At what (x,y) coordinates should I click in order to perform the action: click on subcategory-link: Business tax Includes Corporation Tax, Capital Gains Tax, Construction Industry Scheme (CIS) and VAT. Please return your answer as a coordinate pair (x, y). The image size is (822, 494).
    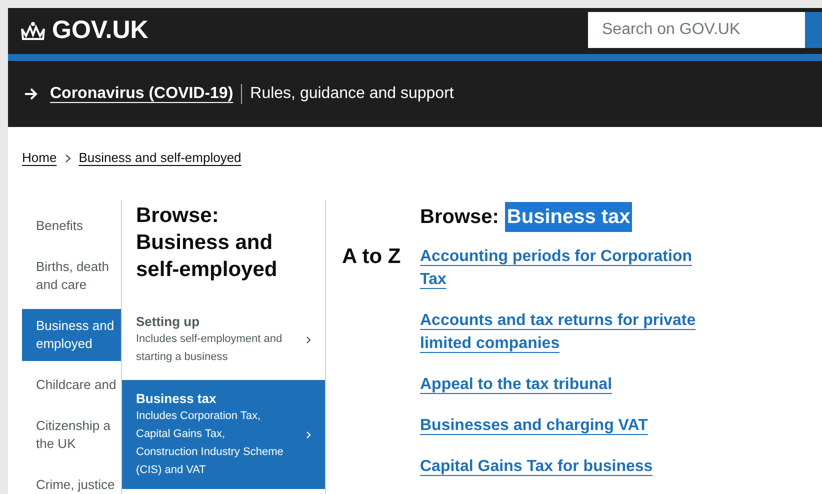
    Looking at the image, I should click on (223, 434).